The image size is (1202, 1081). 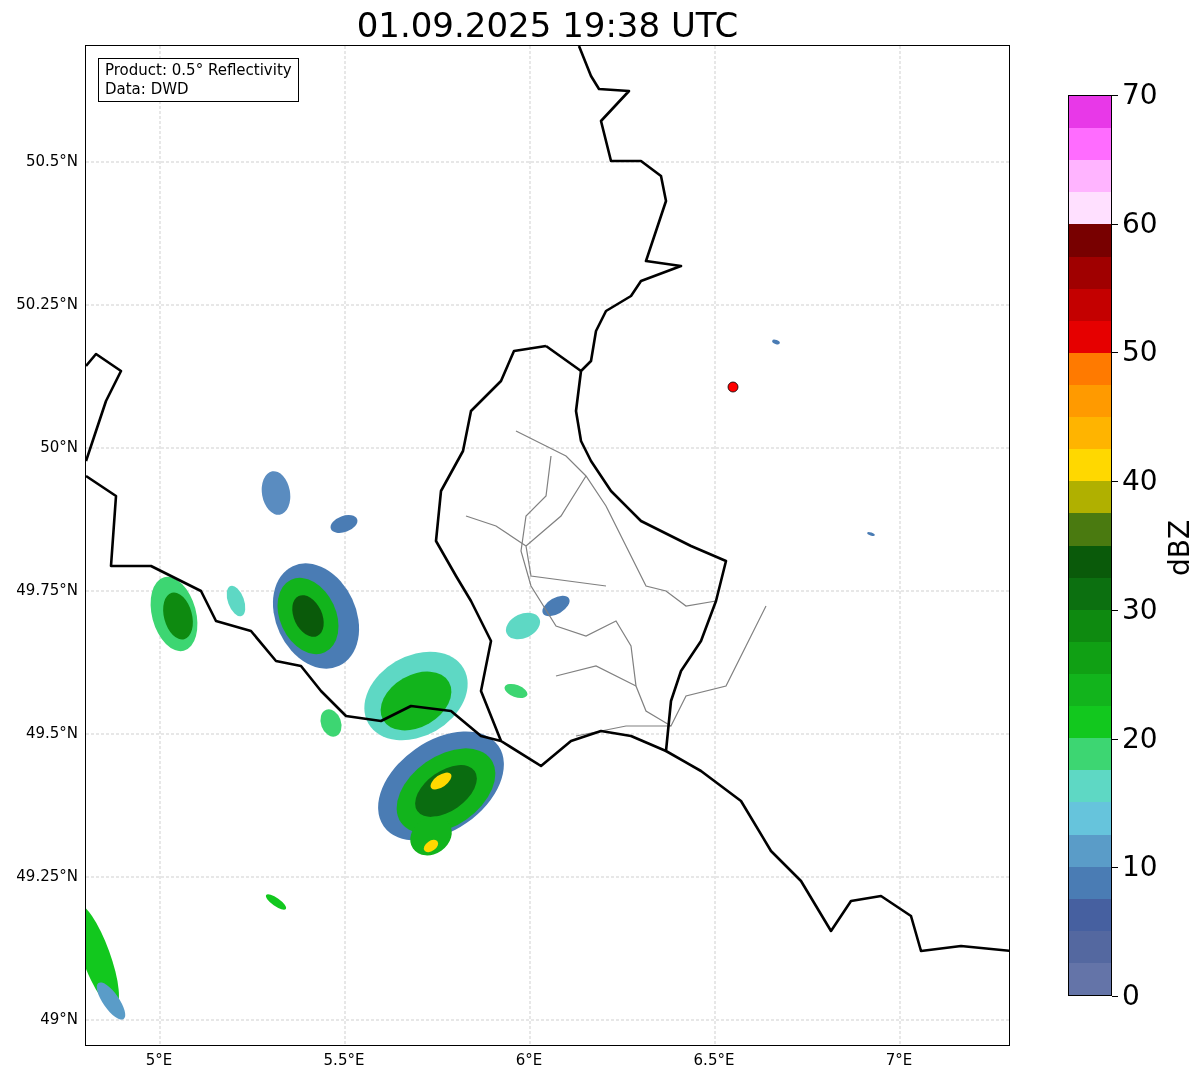 What do you see at coordinates (147, 89) in the screenshot?
I see `info-text: Data: DWD` at bounding box center [147, 89].